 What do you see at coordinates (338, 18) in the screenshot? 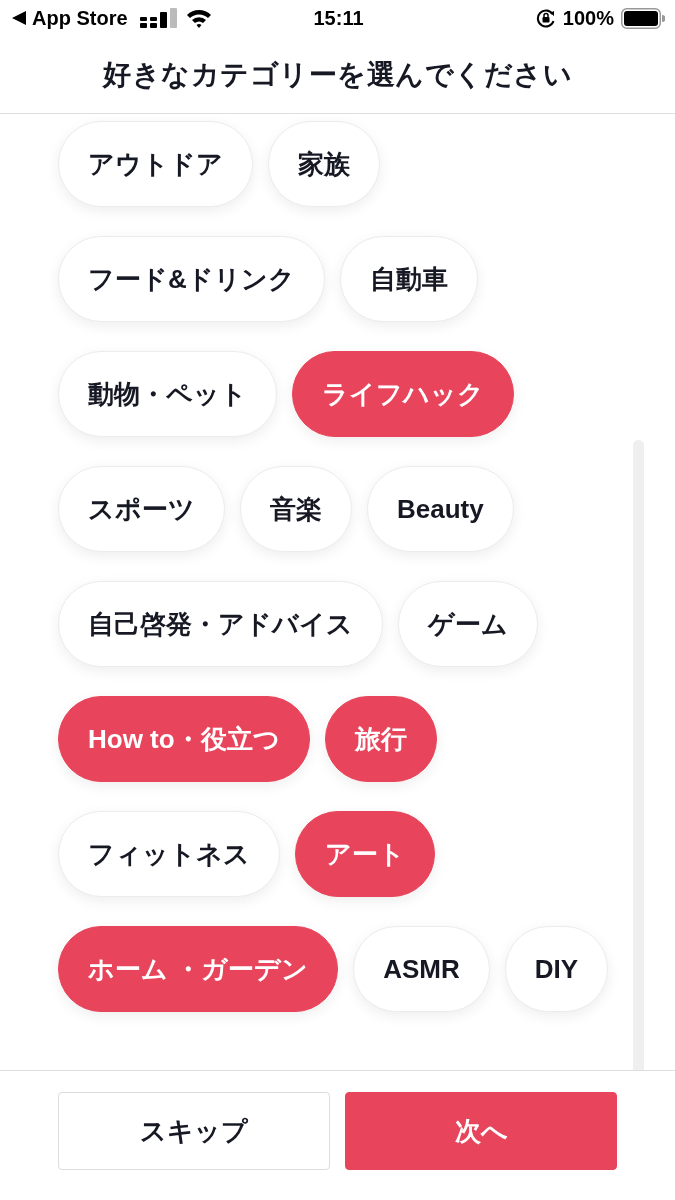
I see `status-time: 15:11` at bounding box center [338, 18].